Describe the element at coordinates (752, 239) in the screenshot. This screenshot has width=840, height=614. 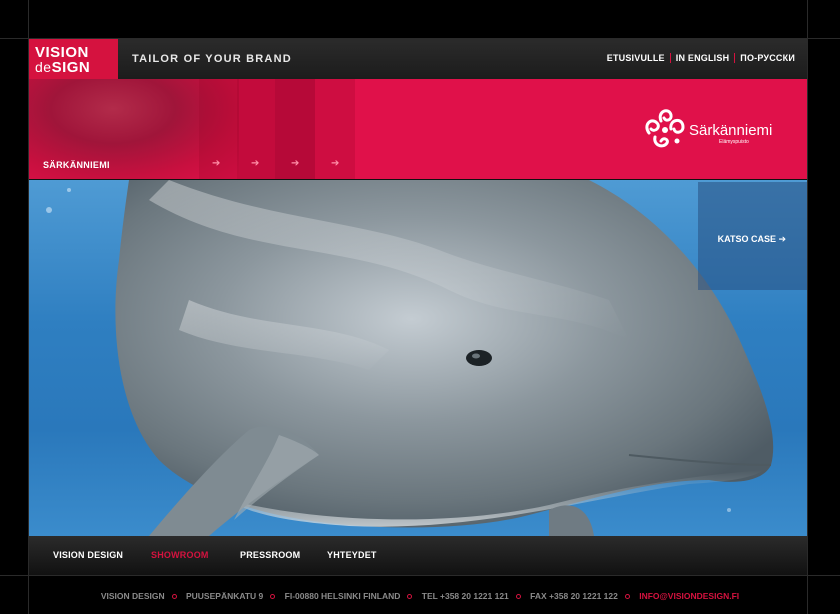
I see `katso-case-link: KATSO CASE ➔` at that location.